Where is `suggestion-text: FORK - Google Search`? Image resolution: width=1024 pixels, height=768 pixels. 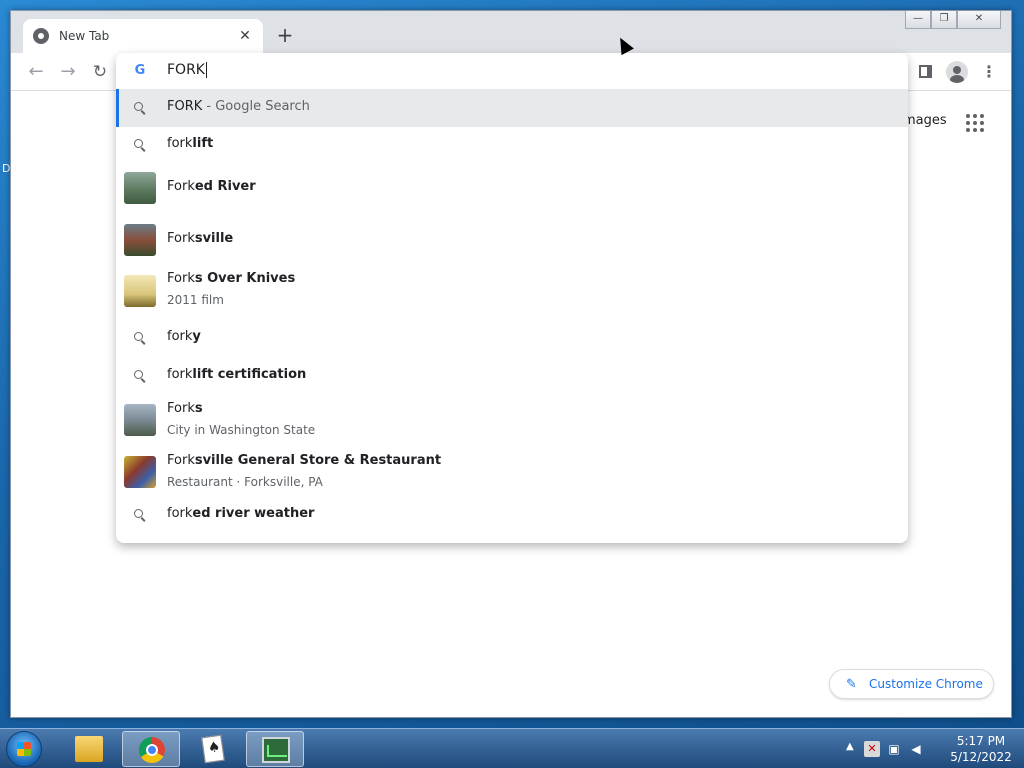 suggestion-text: FORK - Google Search is located at coordinates (238, 106).